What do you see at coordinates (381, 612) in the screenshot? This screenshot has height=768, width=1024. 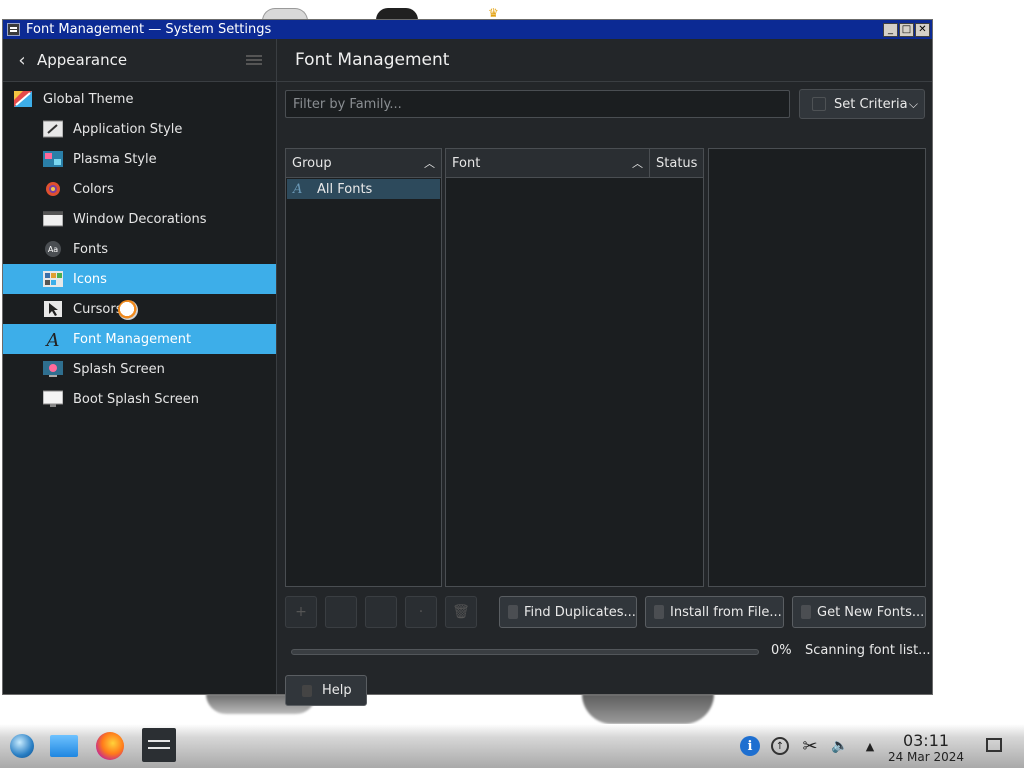 I see `enable-group-button` at bounding box center [381, 612].